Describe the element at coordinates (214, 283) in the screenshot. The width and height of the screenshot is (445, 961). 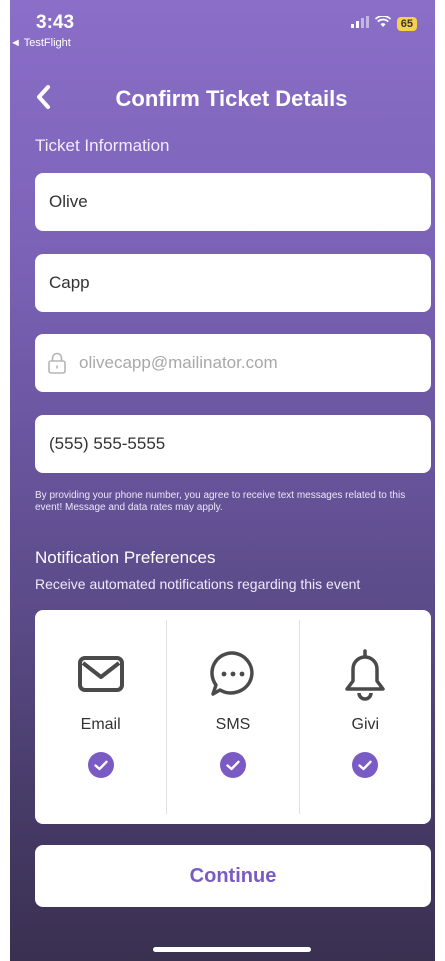
I see `last-name-input` at that location.